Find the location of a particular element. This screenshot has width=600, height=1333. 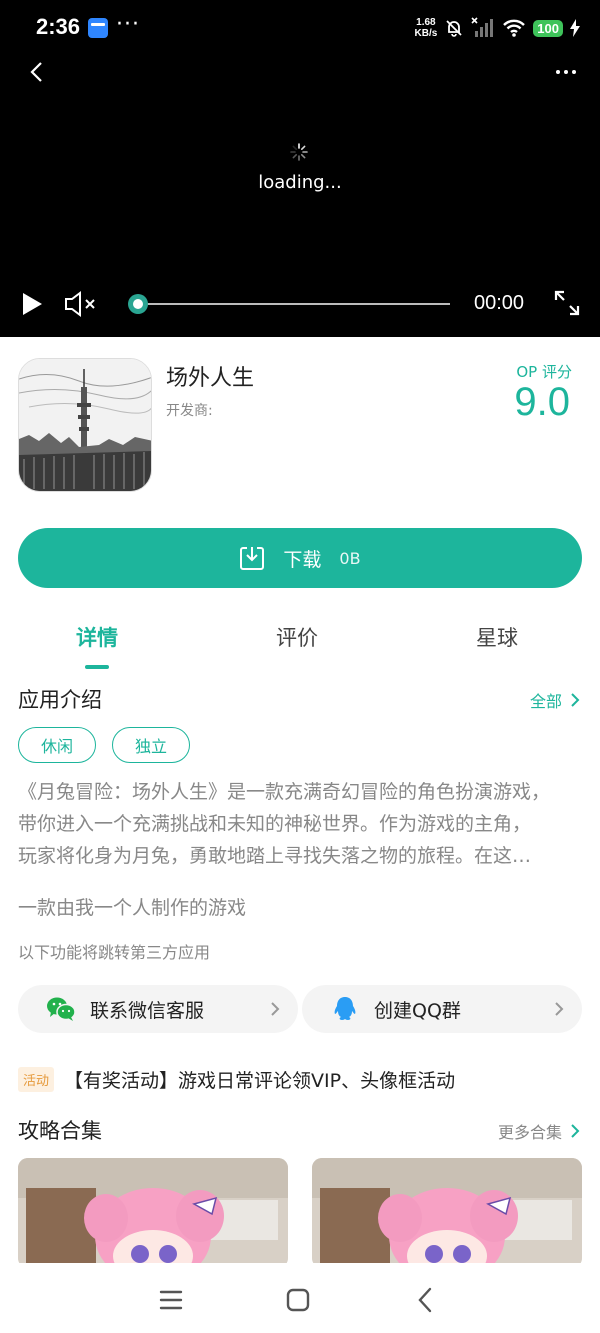

fullscreen-icon is located at coordinates (567, 303).